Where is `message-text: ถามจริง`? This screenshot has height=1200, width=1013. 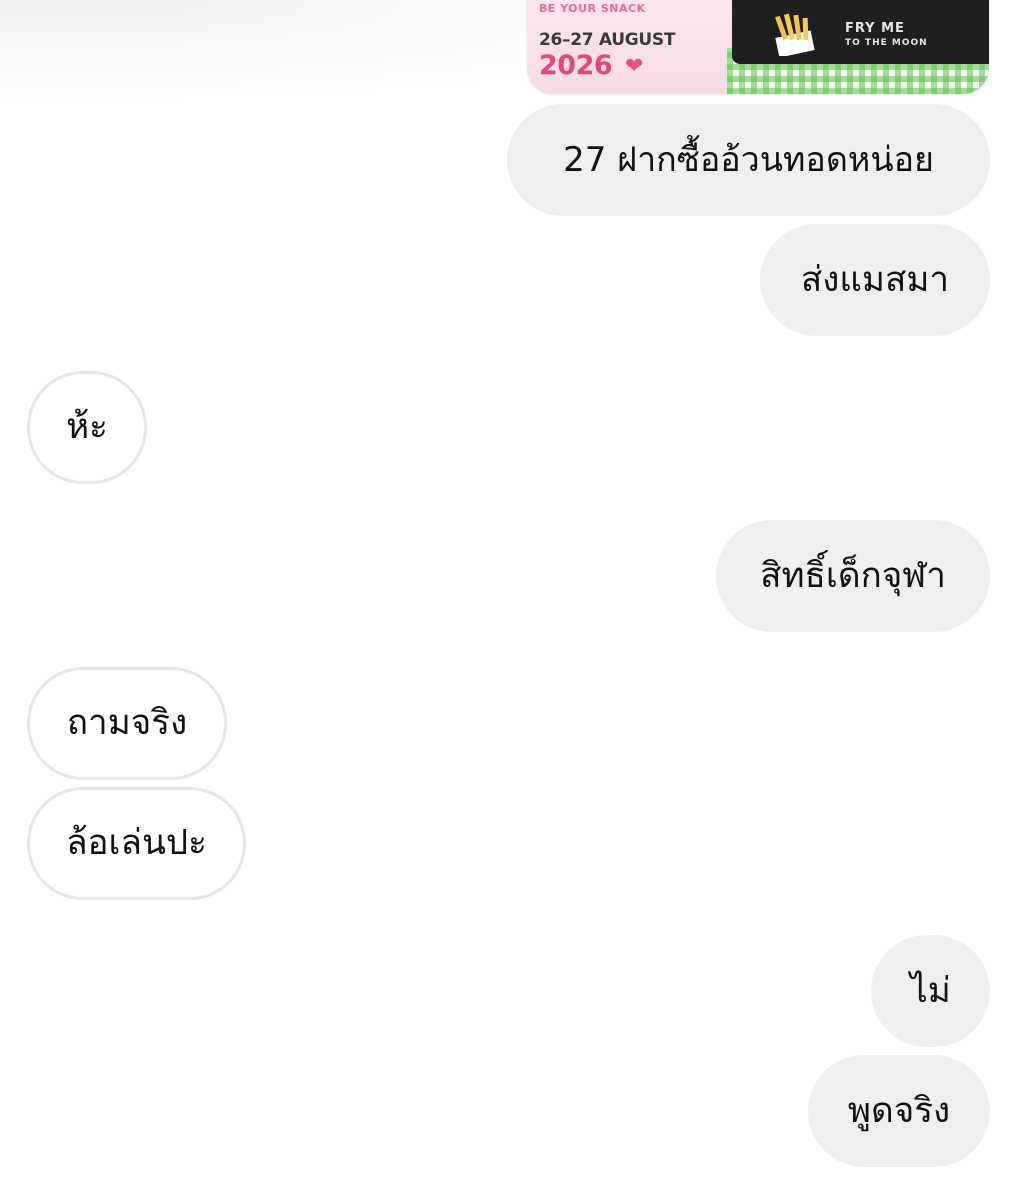 message-text: ถามจริง is located at coordinates (127, 723).